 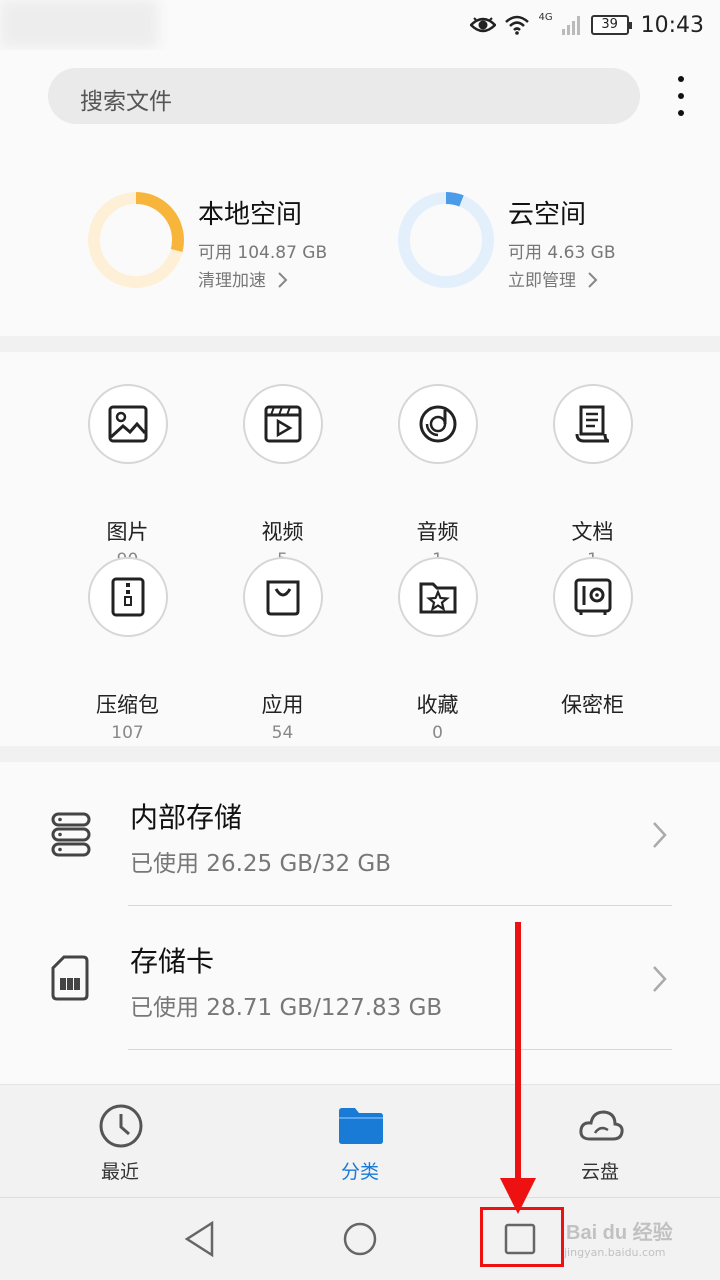 I want to click on search-input: 搜索文件, so click(x=344, y=96).